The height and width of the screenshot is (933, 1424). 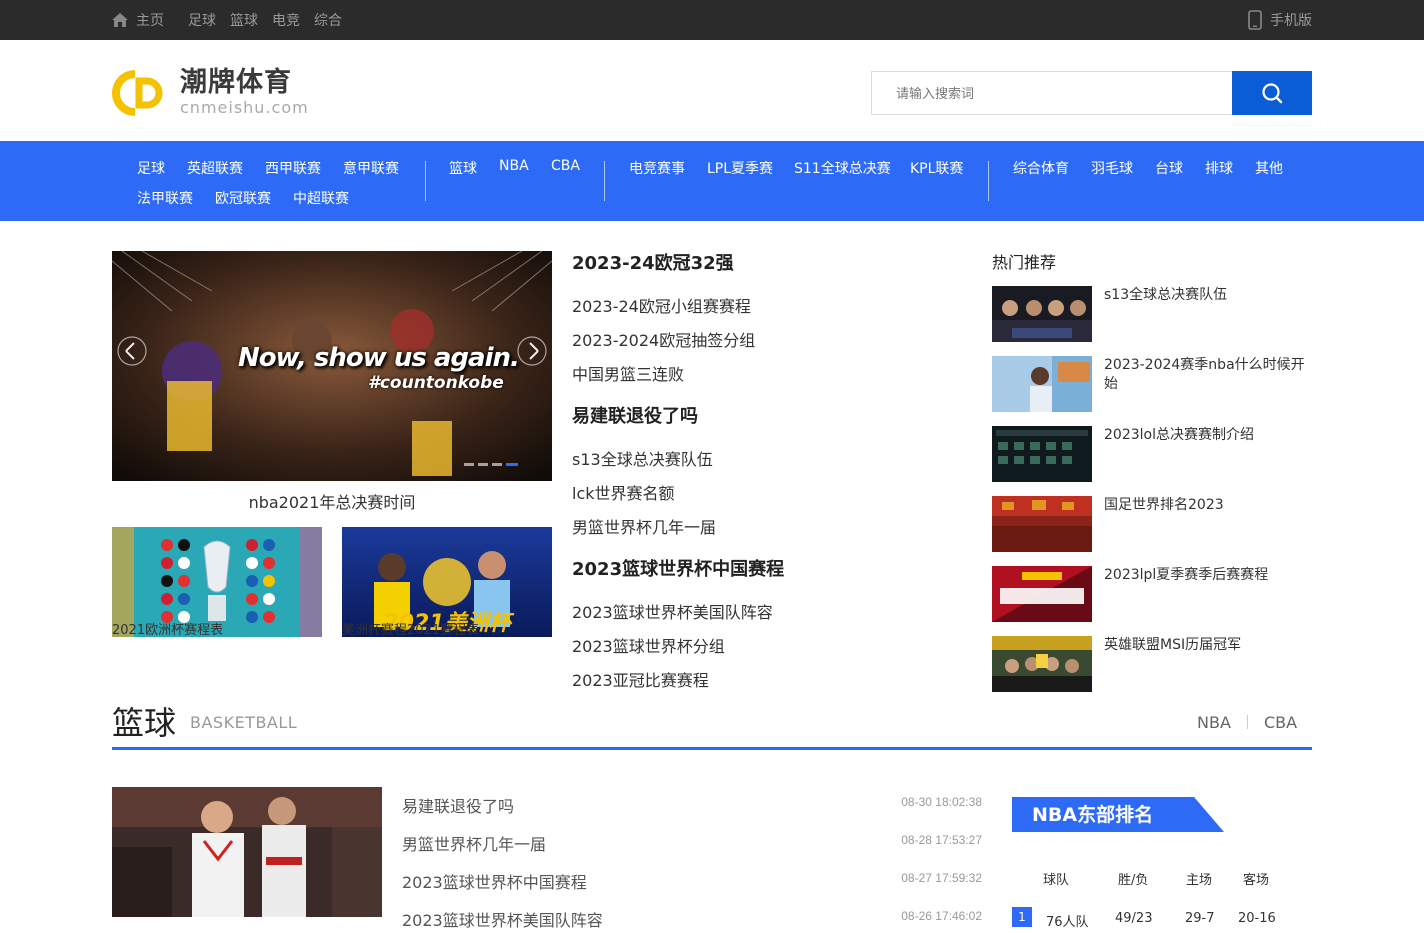 What do you see at coordinates (293, 168) in the screenshot?
I see `nav-la-liga: 西甲联赛` at bounding box center [293, 168].